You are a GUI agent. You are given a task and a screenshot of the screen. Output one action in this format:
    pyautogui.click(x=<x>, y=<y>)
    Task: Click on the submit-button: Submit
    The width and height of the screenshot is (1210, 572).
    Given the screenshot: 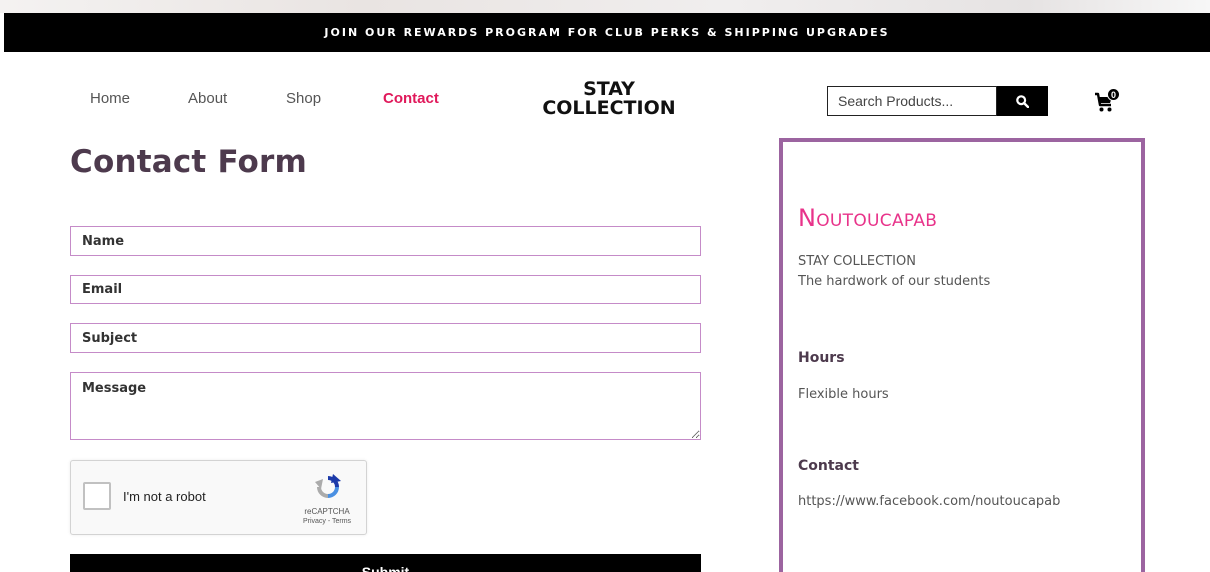 What is the action you would take?
    pyautogui.click(x=385, y=563)
    